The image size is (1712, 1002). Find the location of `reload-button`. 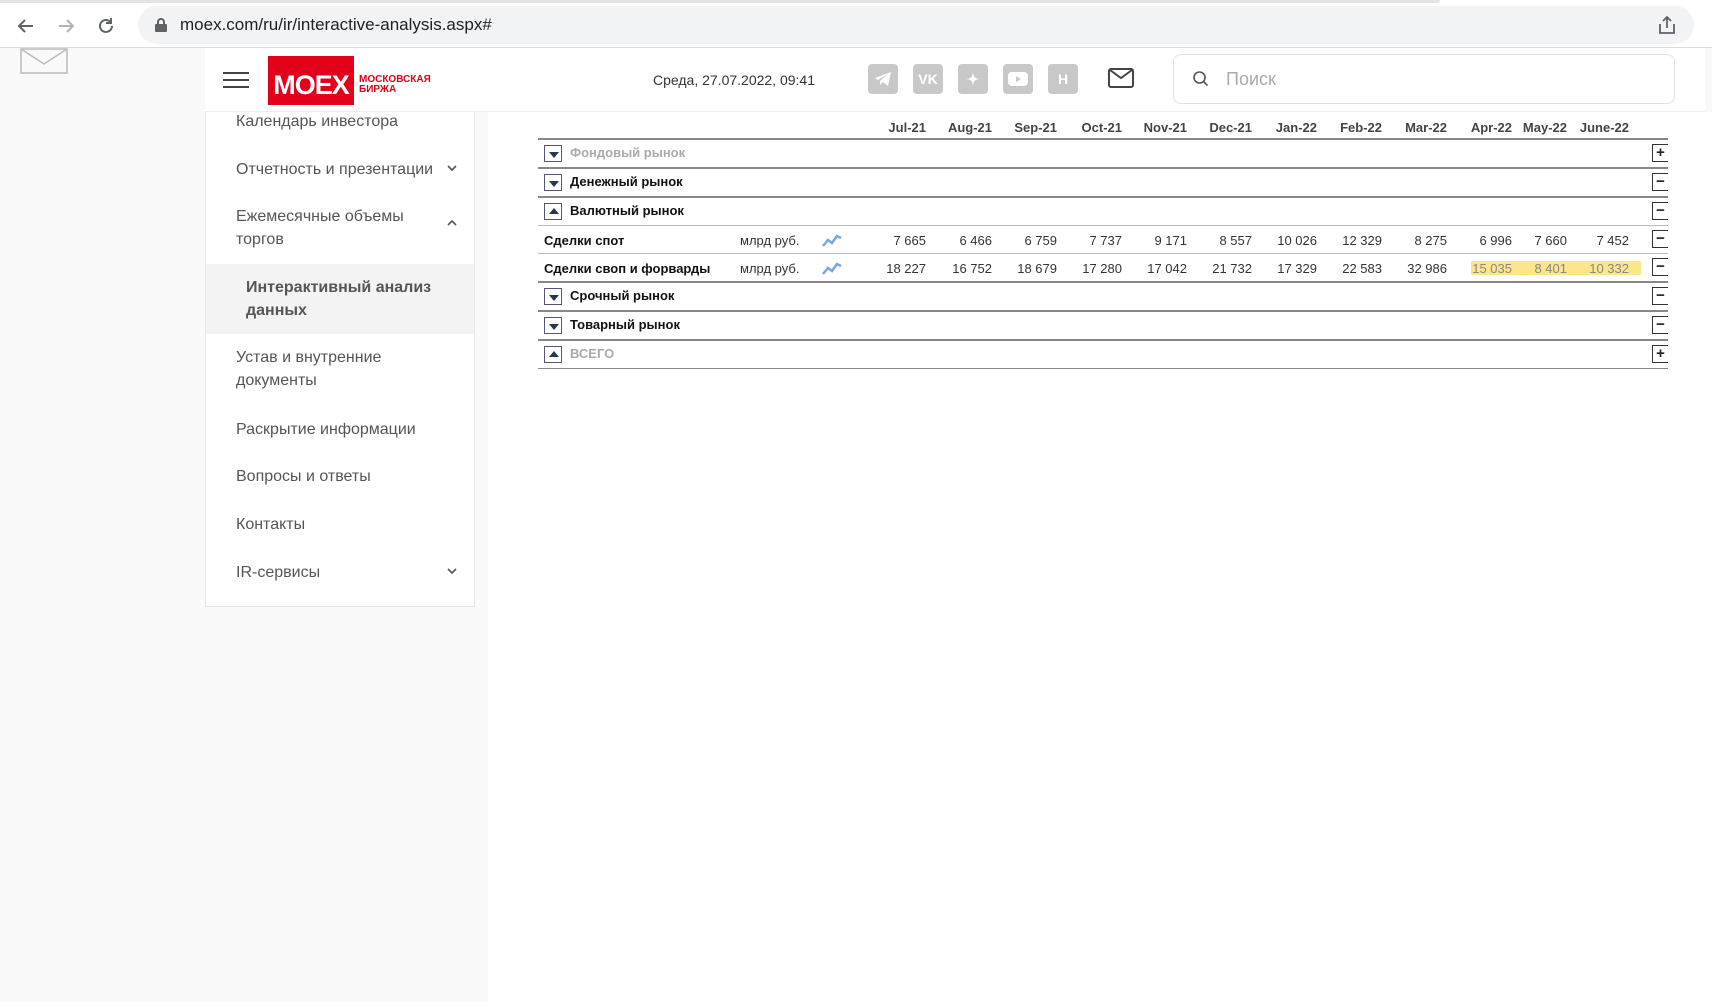

reload-button is located at coordinates (106, 26).